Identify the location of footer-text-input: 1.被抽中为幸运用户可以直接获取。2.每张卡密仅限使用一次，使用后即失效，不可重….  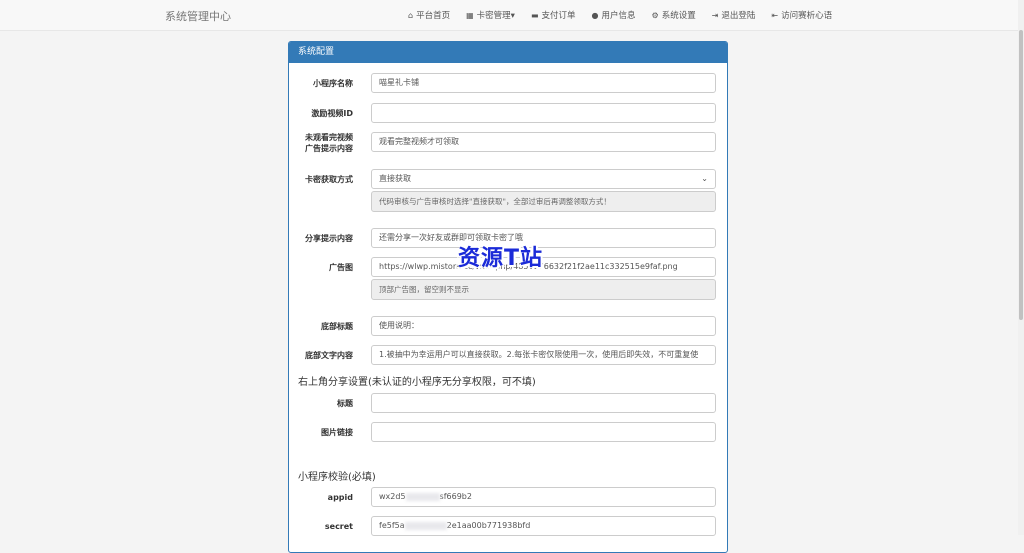
(543, 355).